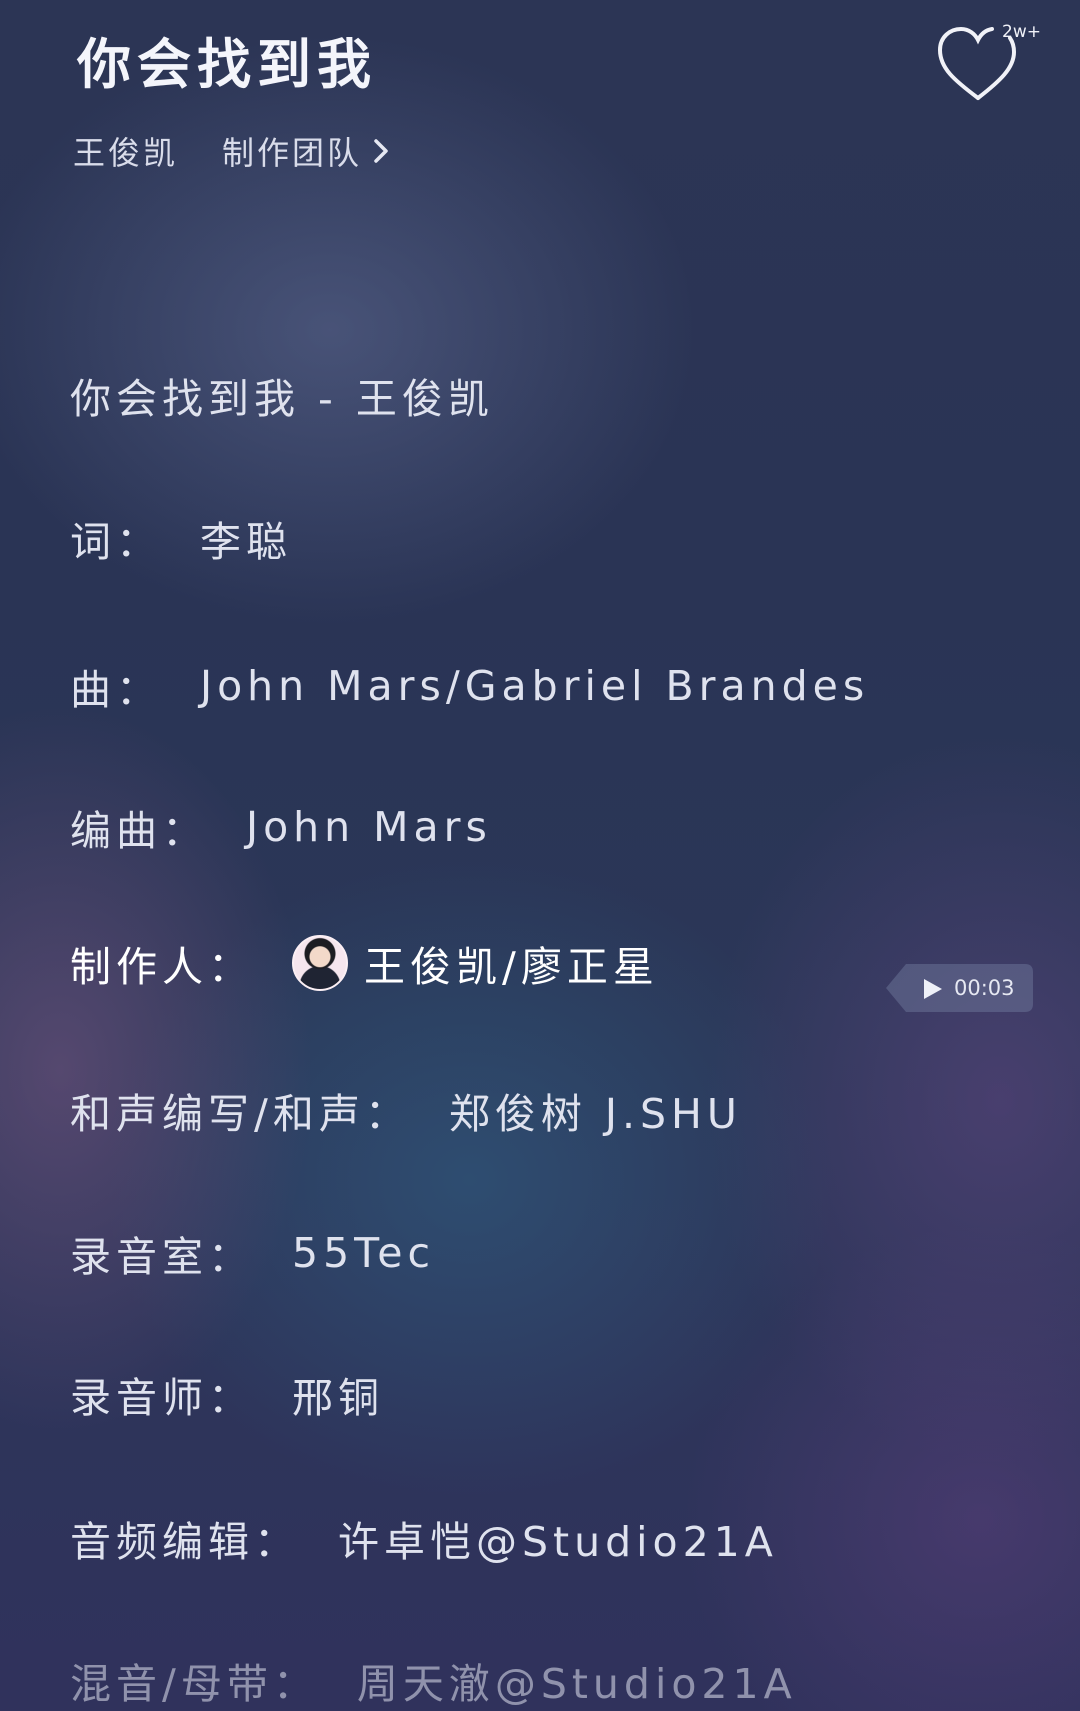 The image size is (1080, 1711). What do you see at coordinates (185, 1542) in the screenshot?
I see `credit-label: 音频编辑：` at bounding box center [185, 1542].